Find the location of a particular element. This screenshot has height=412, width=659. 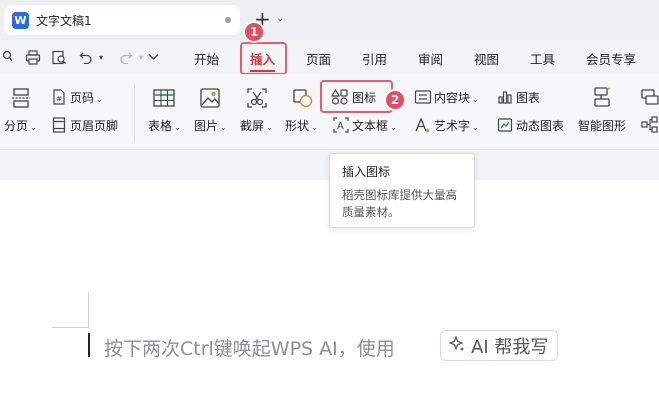

tab-home: 开始 is located at coordinates (206, 58).